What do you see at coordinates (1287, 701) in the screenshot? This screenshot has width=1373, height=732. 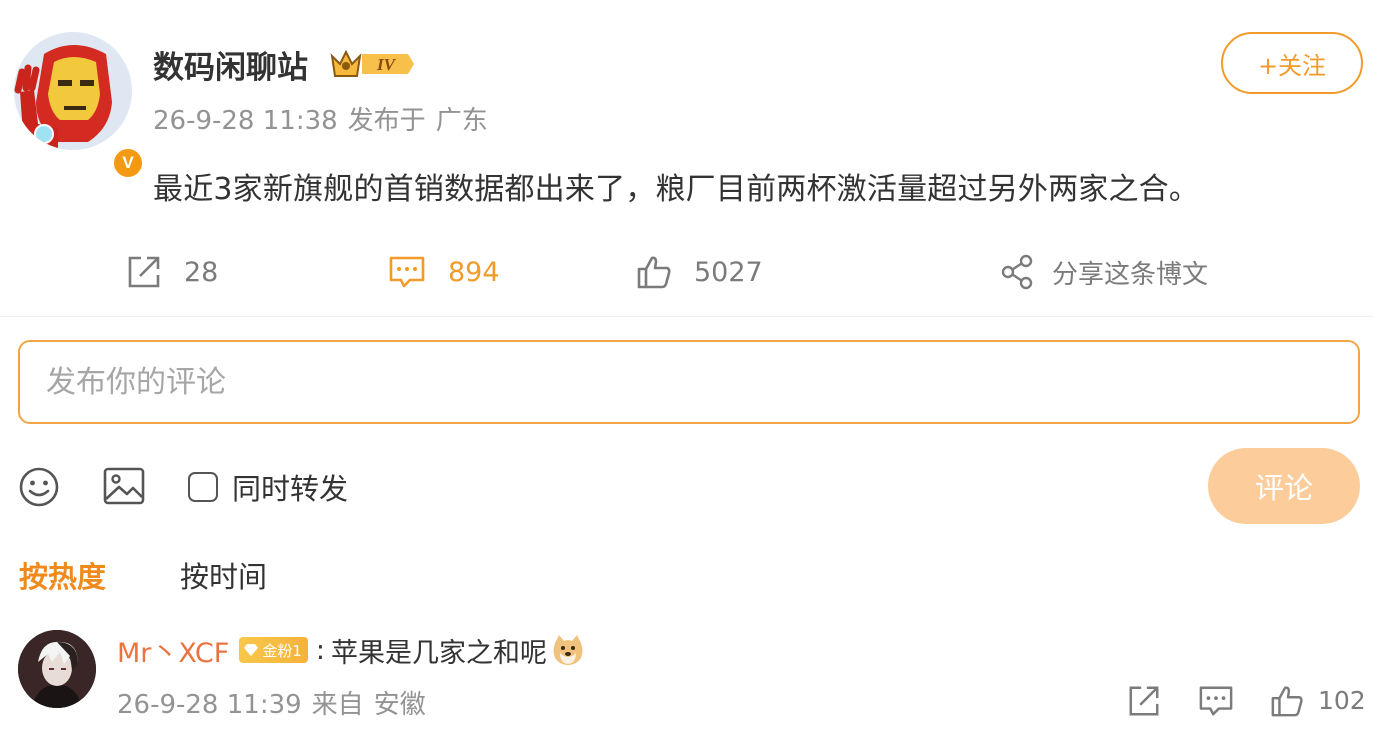 I see `comment-like-icon` at bounding box center [1287, 701].